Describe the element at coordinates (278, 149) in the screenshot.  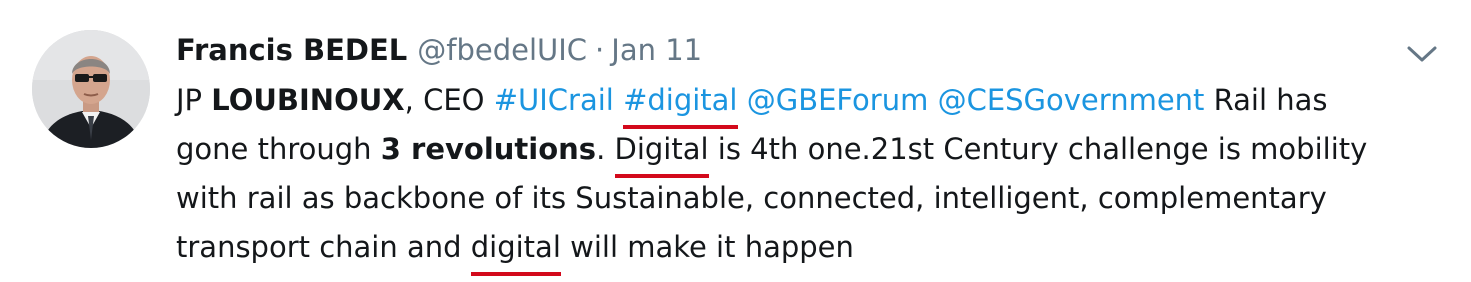
I see `text-segment: gone through` at that location.